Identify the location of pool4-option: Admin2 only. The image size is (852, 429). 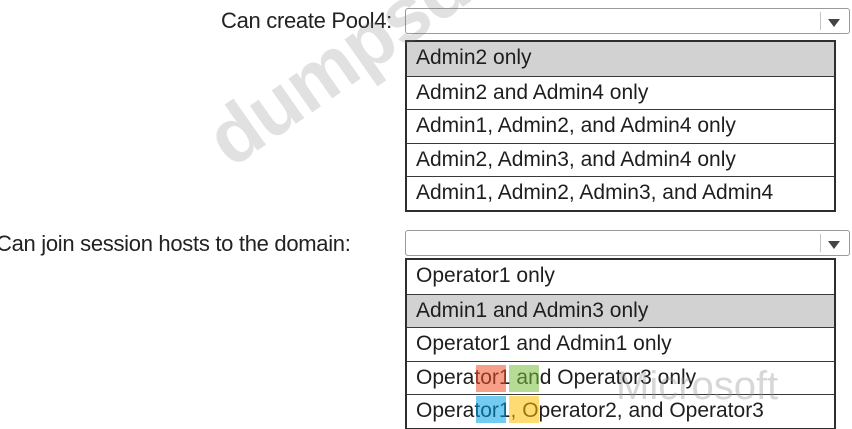
(620, 59).